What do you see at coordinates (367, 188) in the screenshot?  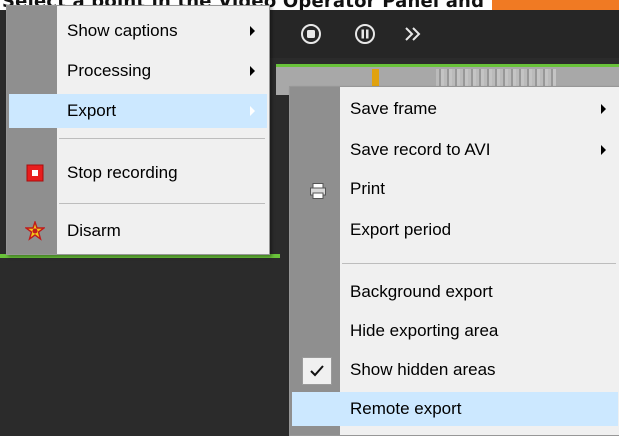 I see `menu-item-label: Print` at bounding box center [367, 188].